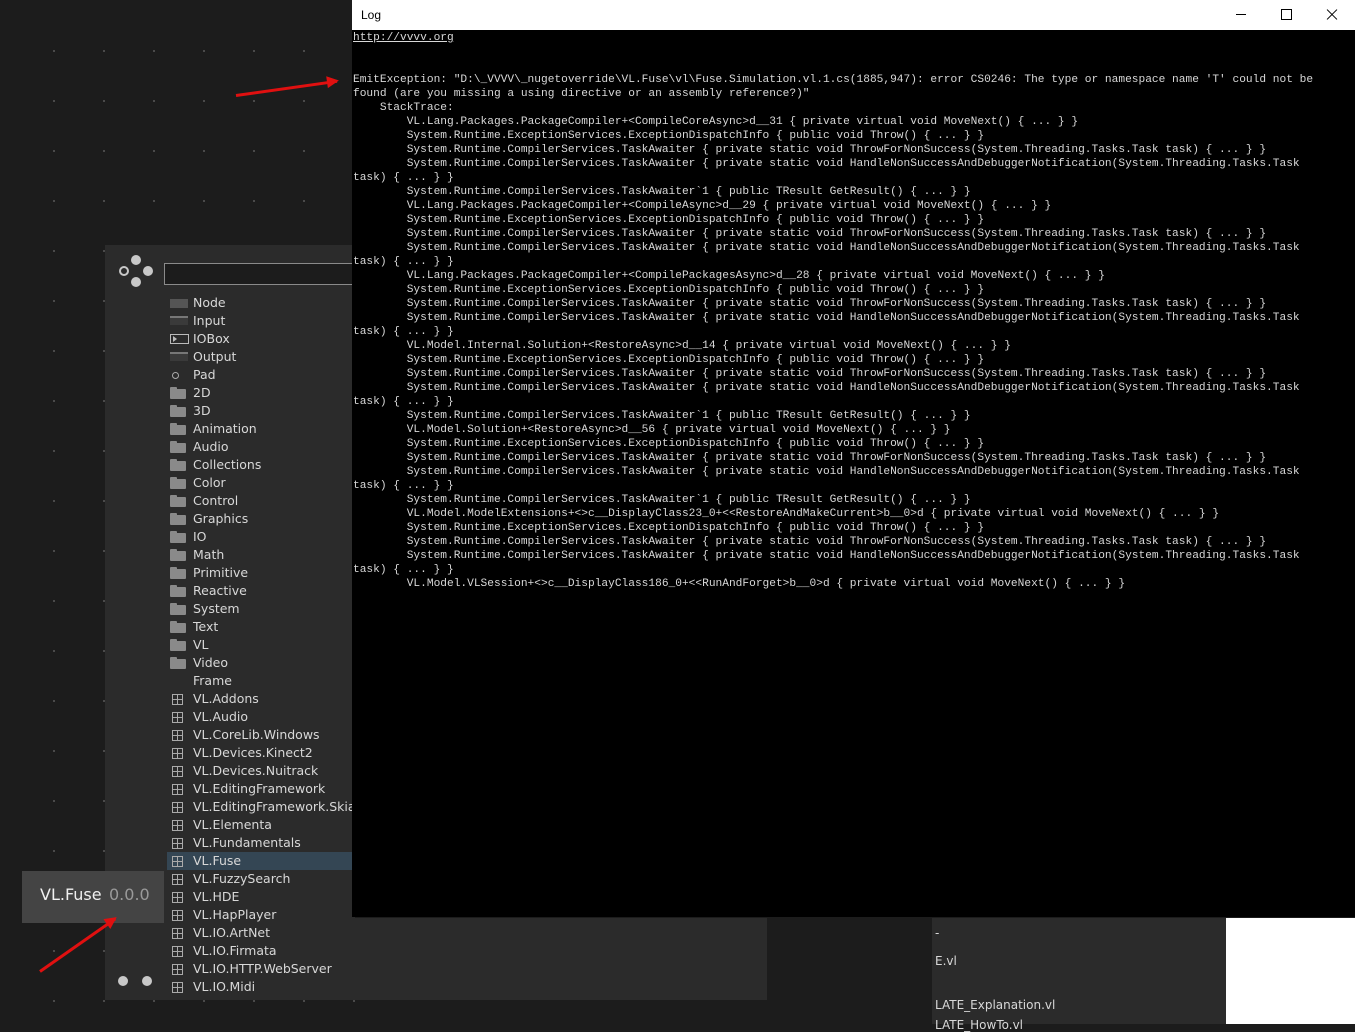 The width and height of the screenshot is (1355, 1032). What do you see at coordinates (247, 842) in the screenshot?
I see `node-list-item-label: VL.Fundamentals` at bounding box center [247, 842].